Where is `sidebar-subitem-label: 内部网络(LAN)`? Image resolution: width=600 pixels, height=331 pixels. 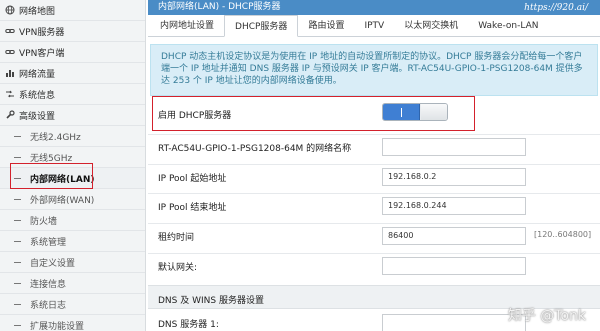
sidebar-subitem-label: 内部网络(LAN) is located at coordinates (62, 179).